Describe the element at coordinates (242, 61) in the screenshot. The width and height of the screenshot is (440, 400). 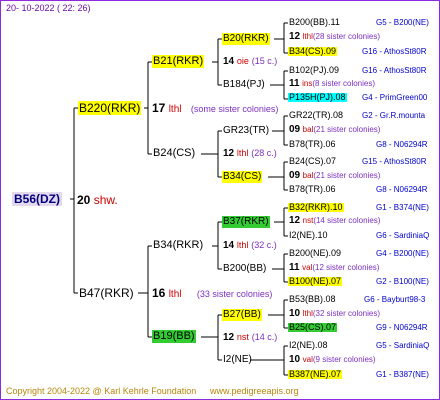
I see `gen4-suffix-1: oie` at that location.